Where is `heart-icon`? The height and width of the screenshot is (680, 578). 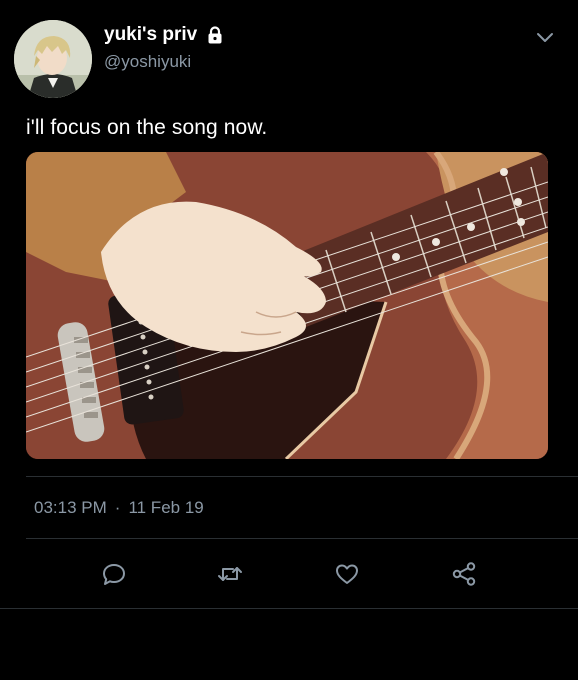
heart-icon is located at coordinates (347, 574).